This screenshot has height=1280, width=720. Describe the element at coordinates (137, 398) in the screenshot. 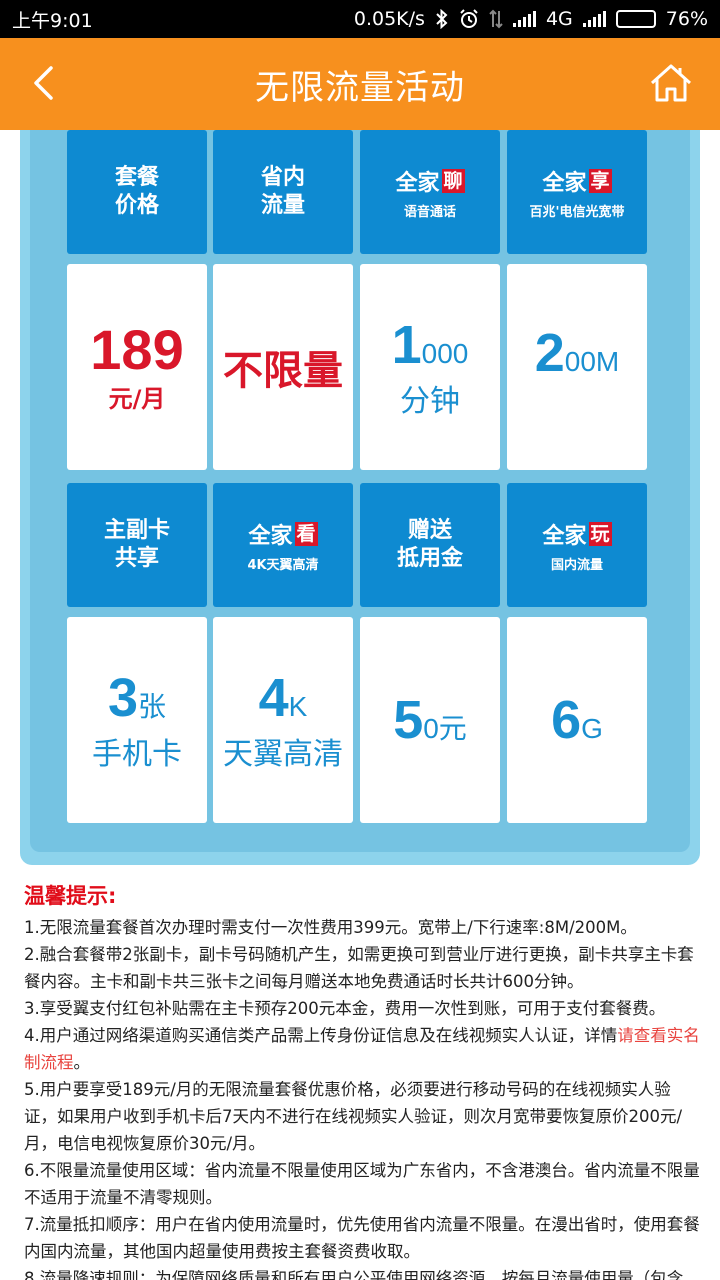

I see `price-unit: 元/月` at that location.